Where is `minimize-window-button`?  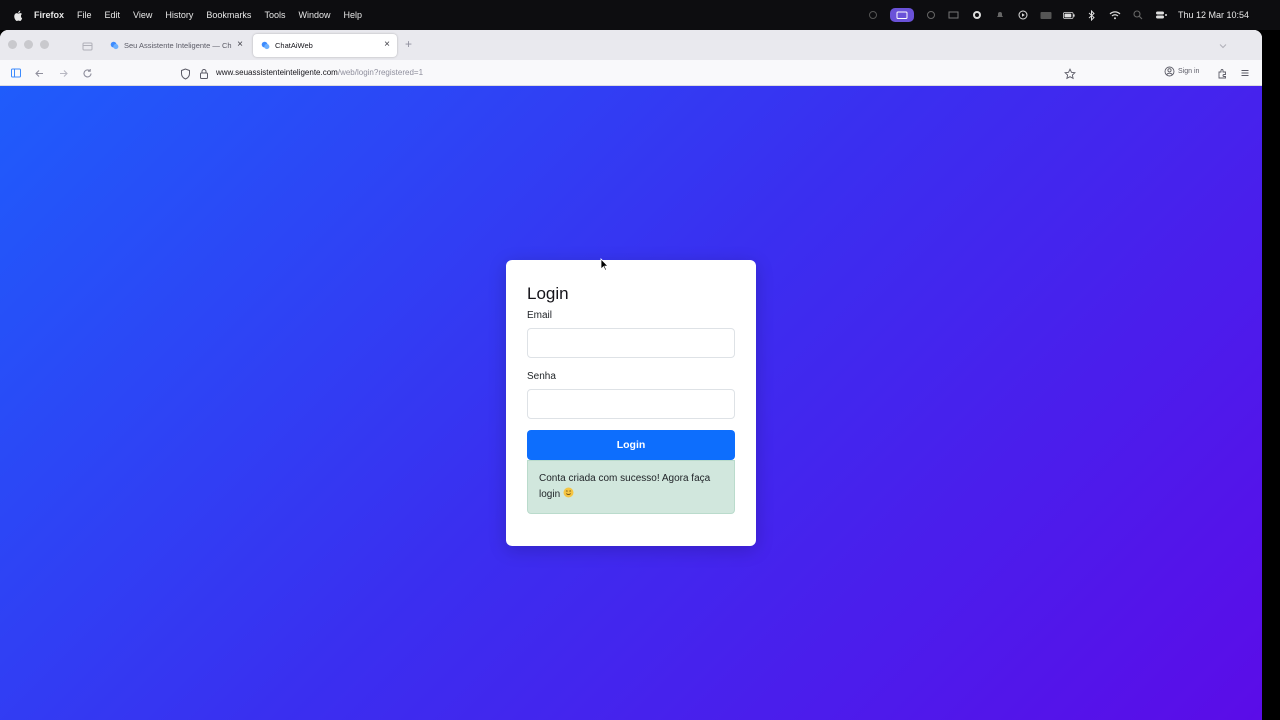 minimize-window-button is located at coordinates (28, 44).